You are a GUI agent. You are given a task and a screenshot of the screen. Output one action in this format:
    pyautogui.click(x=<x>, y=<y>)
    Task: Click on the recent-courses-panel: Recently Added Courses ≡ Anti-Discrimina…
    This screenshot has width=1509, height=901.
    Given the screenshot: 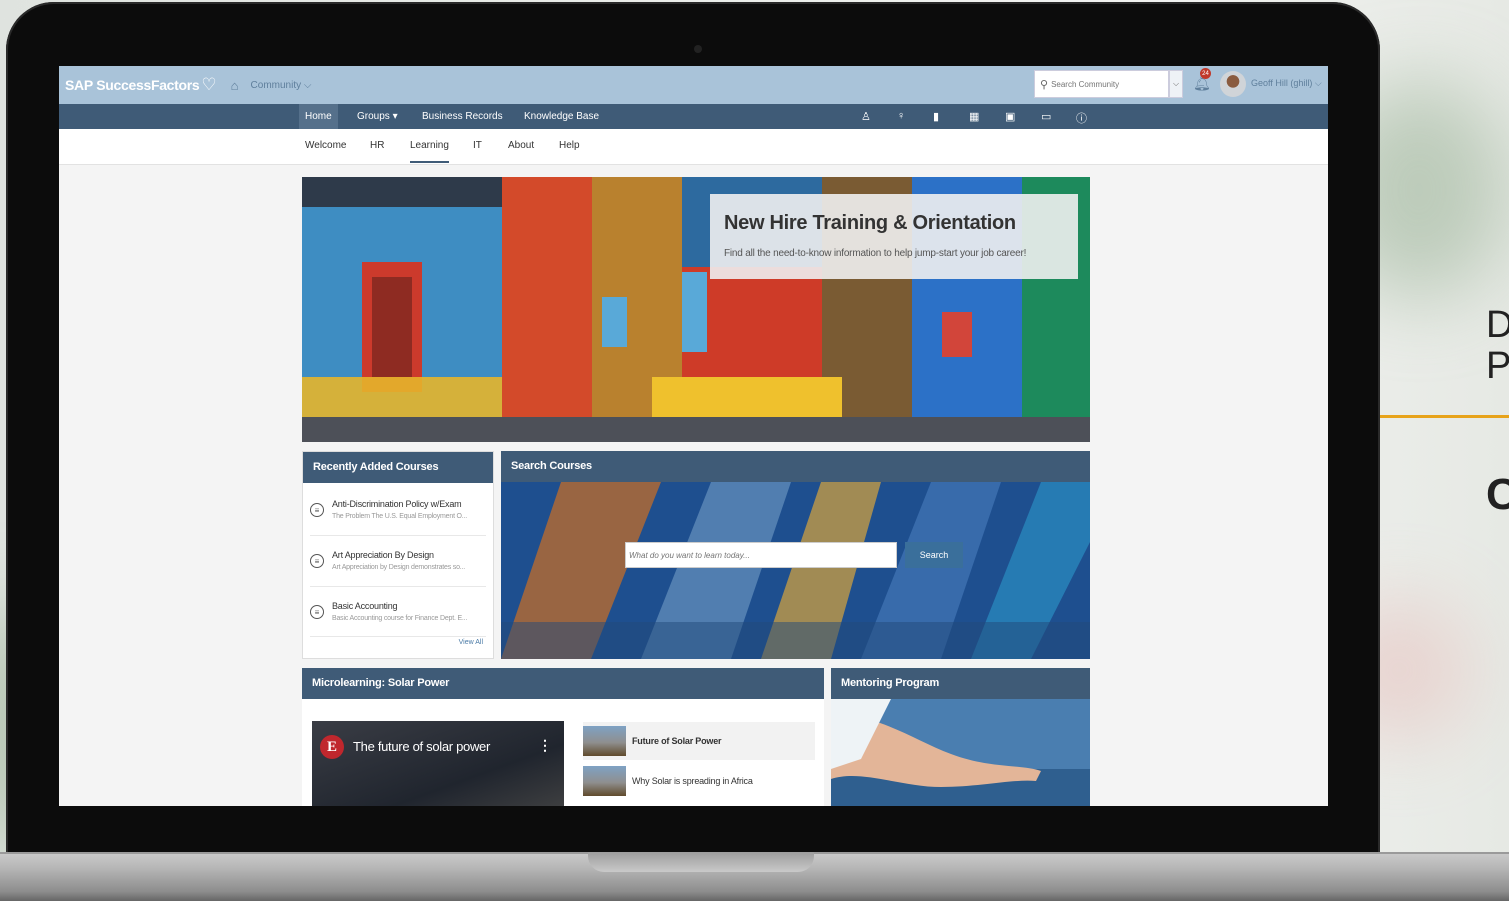 What is the action you would take?
    pyautogui.click(x=398, y=555)
    